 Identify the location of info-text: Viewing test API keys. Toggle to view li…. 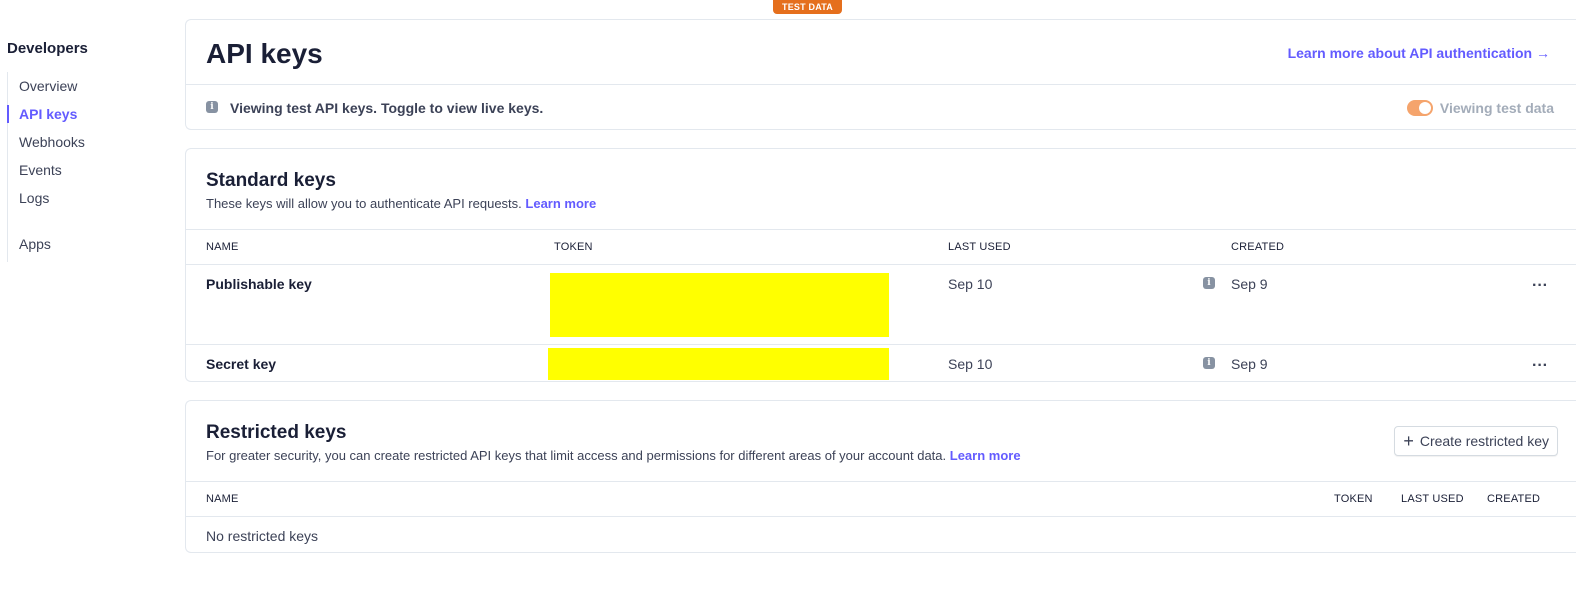
(387, 108).